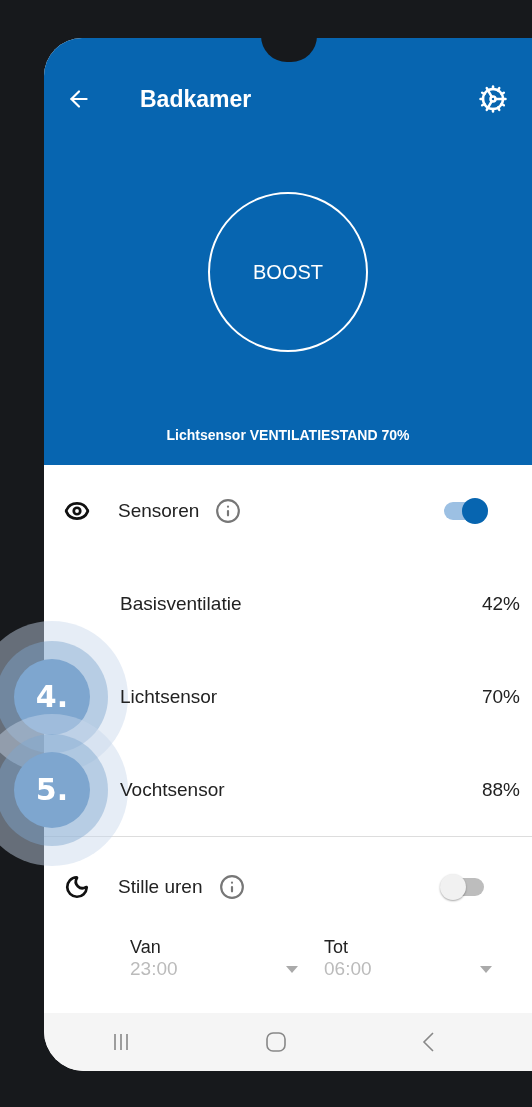 This screenshot has width=532, height=1107. What do you see at coordinates (196, 99) in the screenshot?
I see `page-title: Badkamer` at bounding box center [196, 99].